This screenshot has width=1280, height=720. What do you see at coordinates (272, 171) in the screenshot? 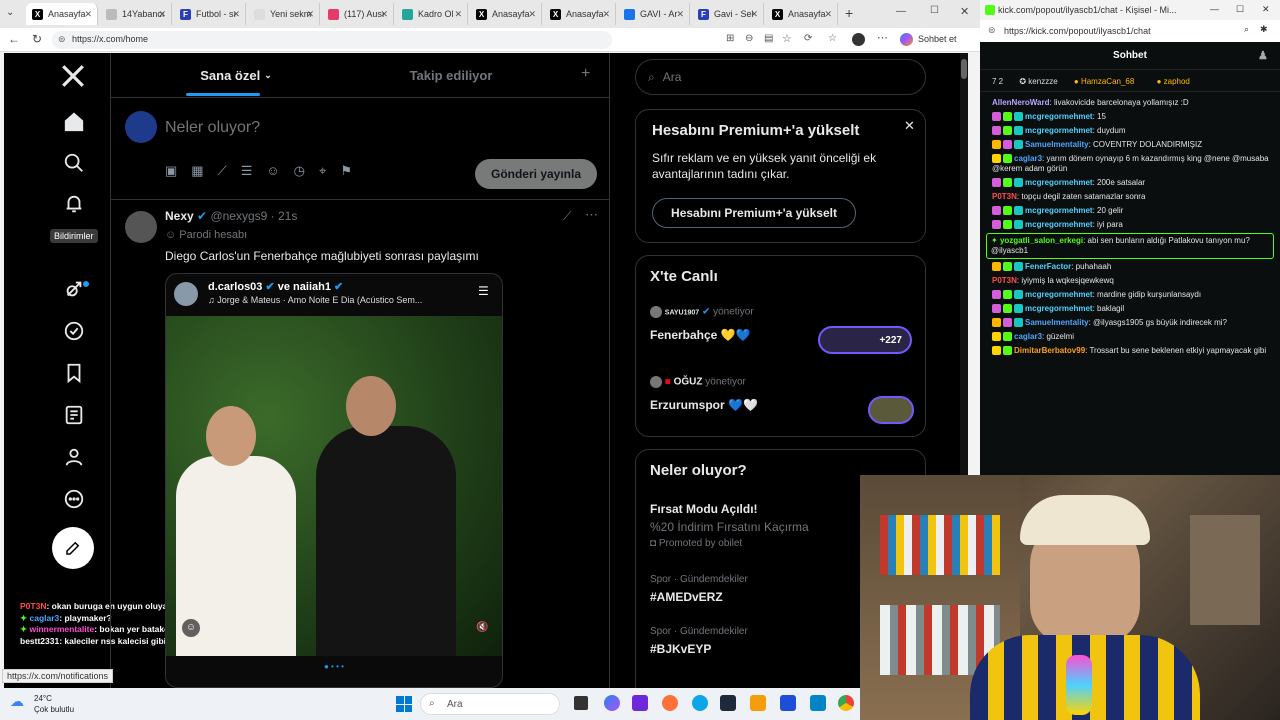
I see `emoji-icon: ☺` at bounding box center [272, 171].